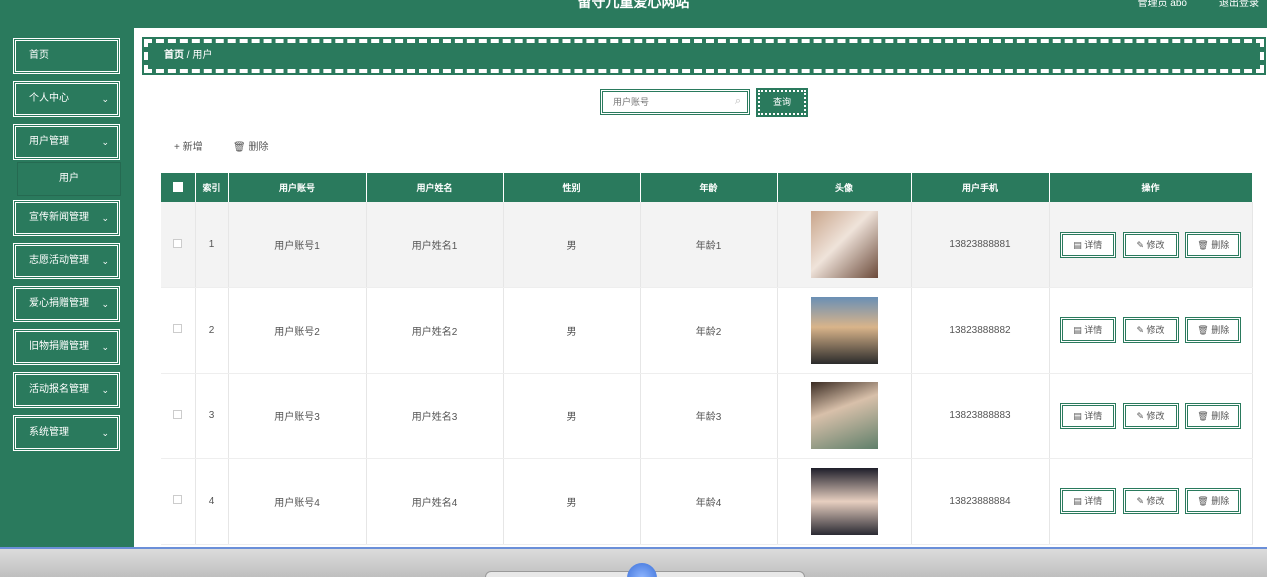  What do you see at coordinates (980, 330) in the screenshot?
I see `cell-phone: 13823888882` at bounding box center [980, 330].